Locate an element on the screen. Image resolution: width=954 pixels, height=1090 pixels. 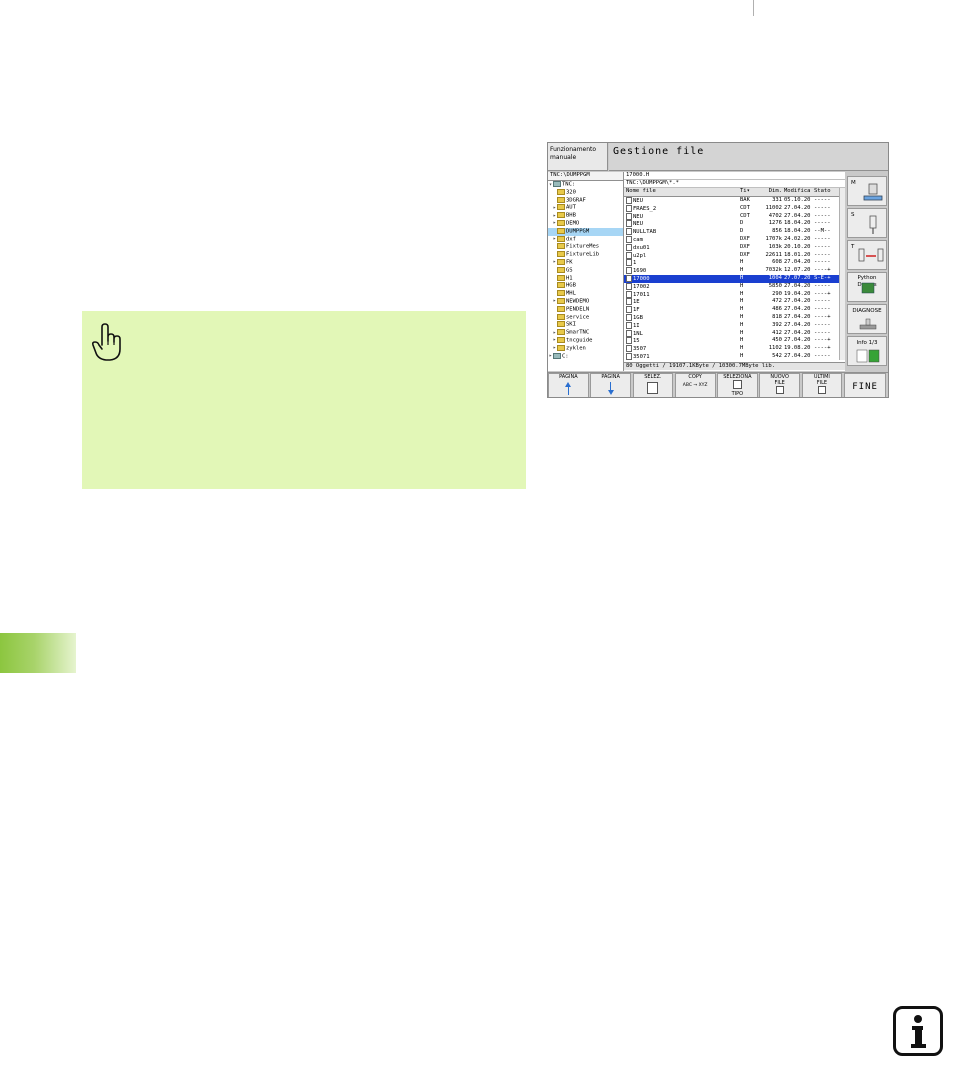
softkey-python-demos: Python Demos is located at coordinates (867, 287).